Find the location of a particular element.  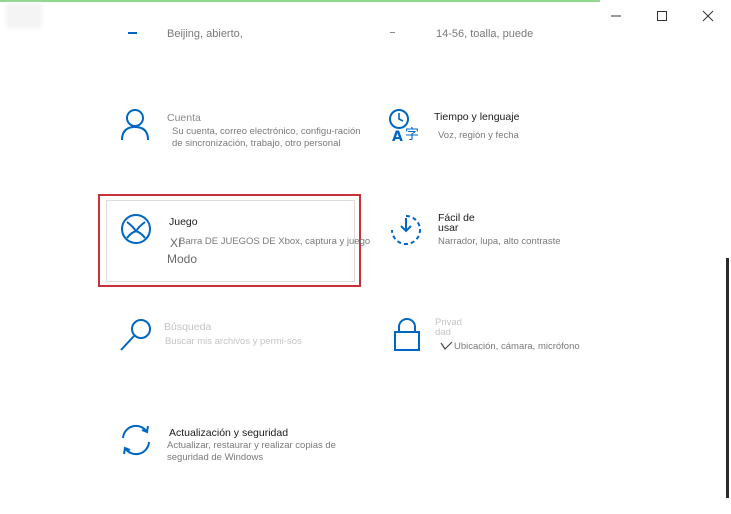

close-icon is located at coordinates (708, 16).